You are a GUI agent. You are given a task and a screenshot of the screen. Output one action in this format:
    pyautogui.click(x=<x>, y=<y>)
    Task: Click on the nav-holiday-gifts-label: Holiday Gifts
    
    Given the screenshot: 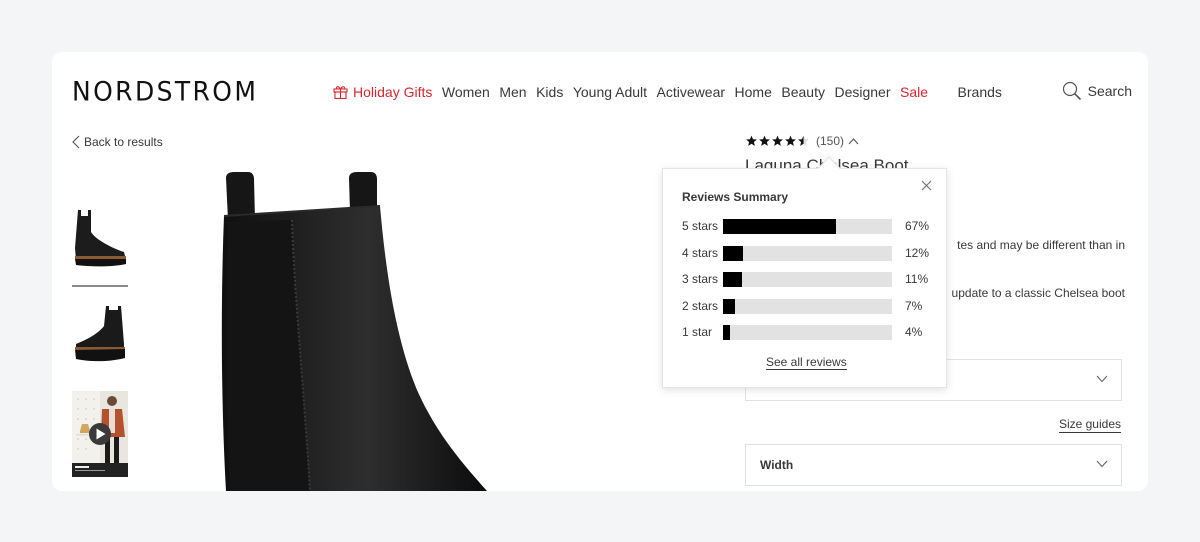 What is the action you would take?
    pyautogui.click(x=393, y=92)
    